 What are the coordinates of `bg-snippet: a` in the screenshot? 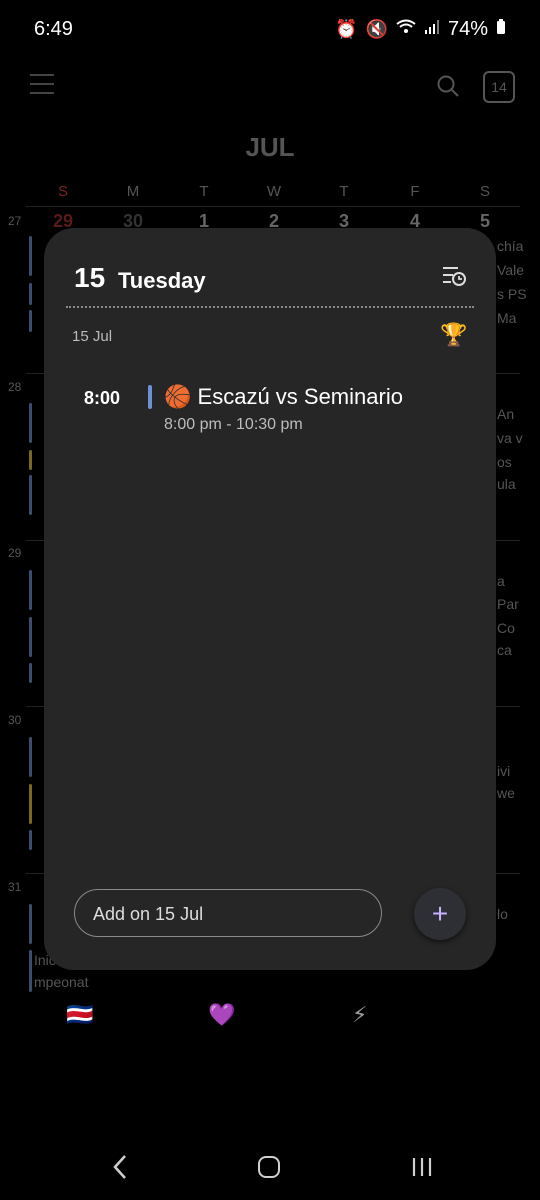 It's located at (501, 581).